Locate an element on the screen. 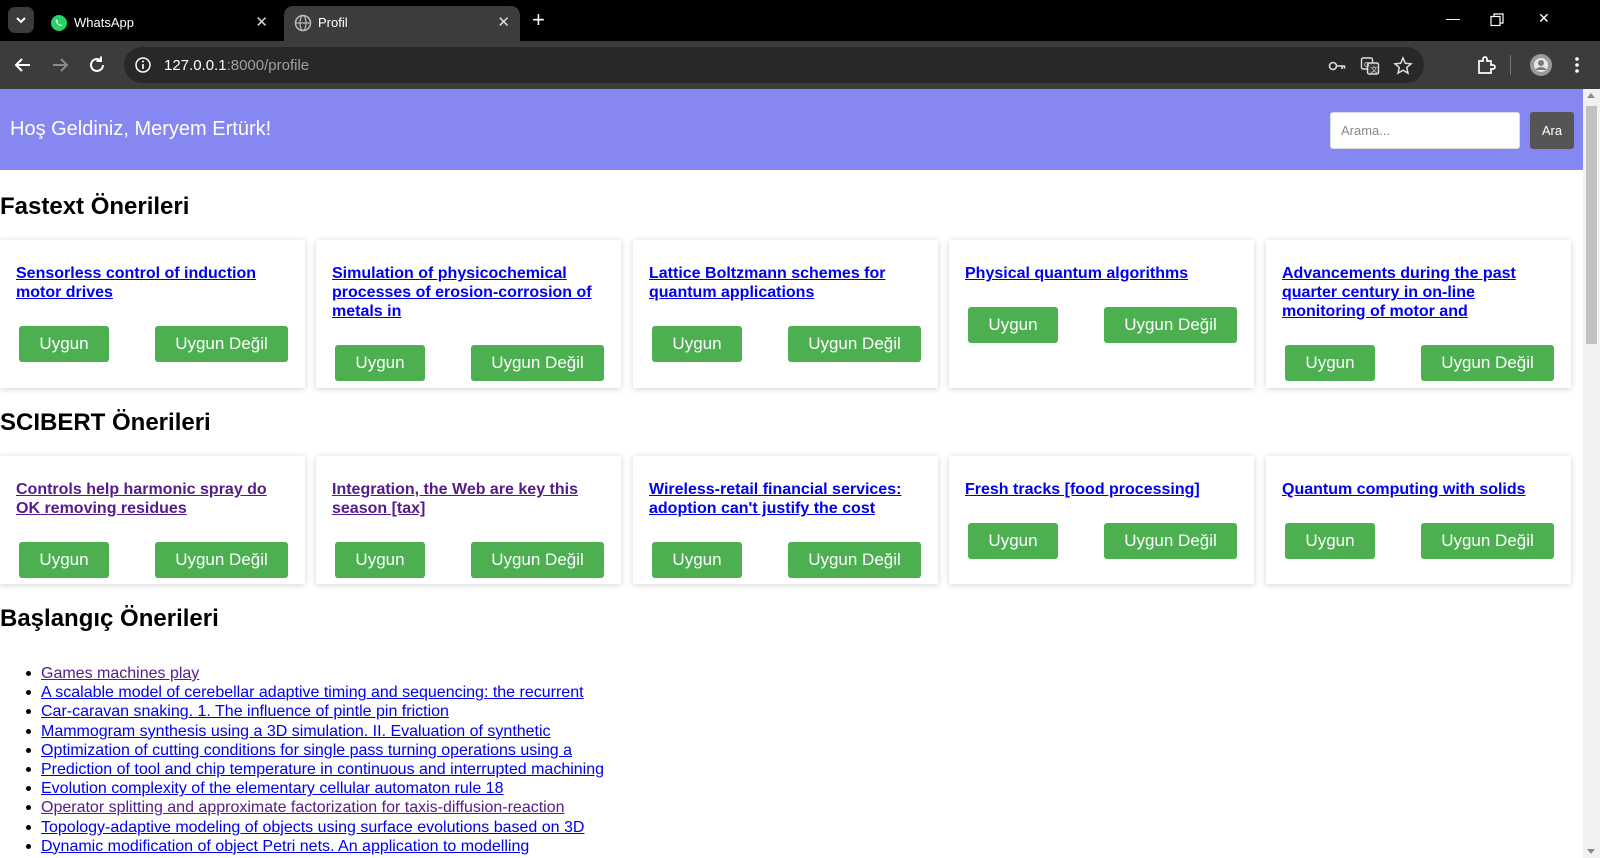 This screenshot has width=1600, height=858. tab-search-button is located at coordinates (21, 20).